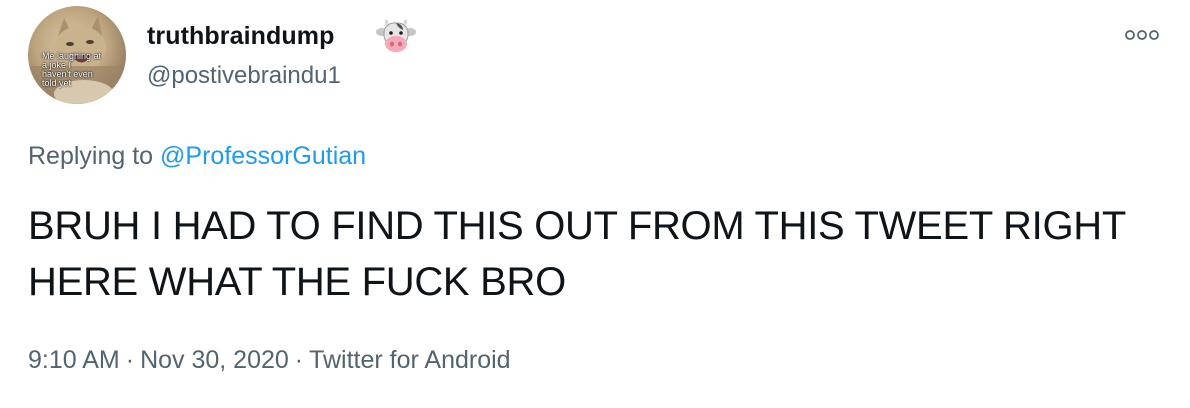  I want to click on tweet-meta: 9:10 AM · Nov 30, 2020 · Twitter for Android, so click(269, 360).